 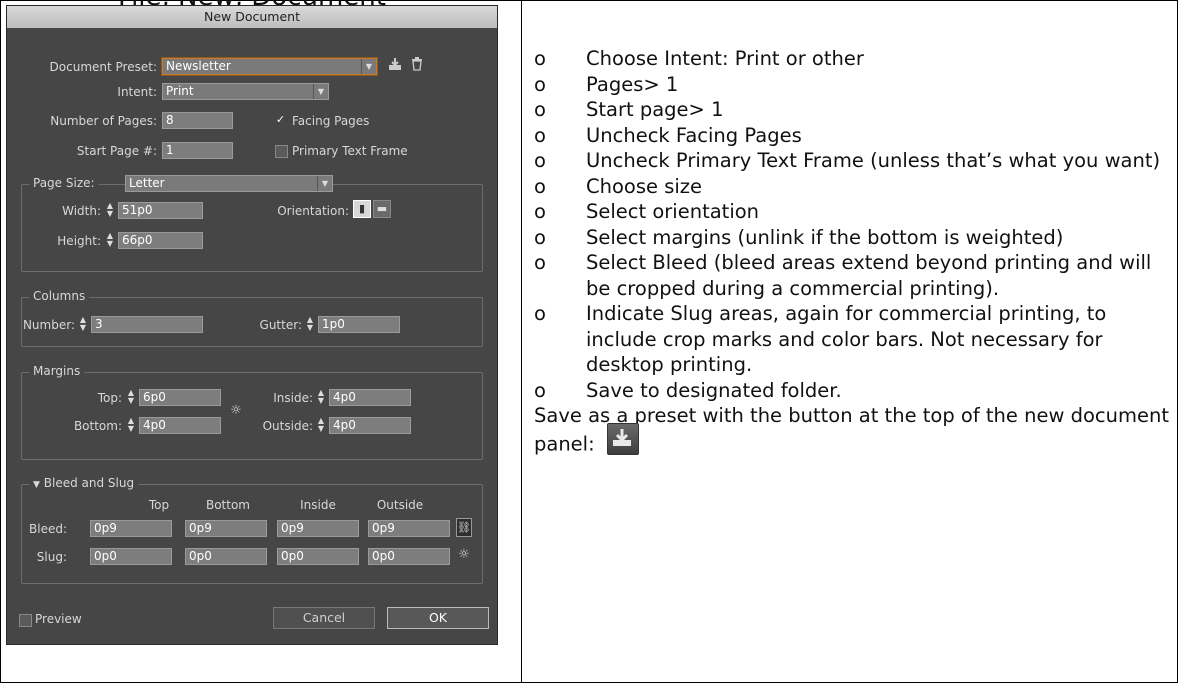 What do you see at coordinates (370, 397) in the screenshot?
I see `inside-input: 4p0` at bounding box center [370, 397].